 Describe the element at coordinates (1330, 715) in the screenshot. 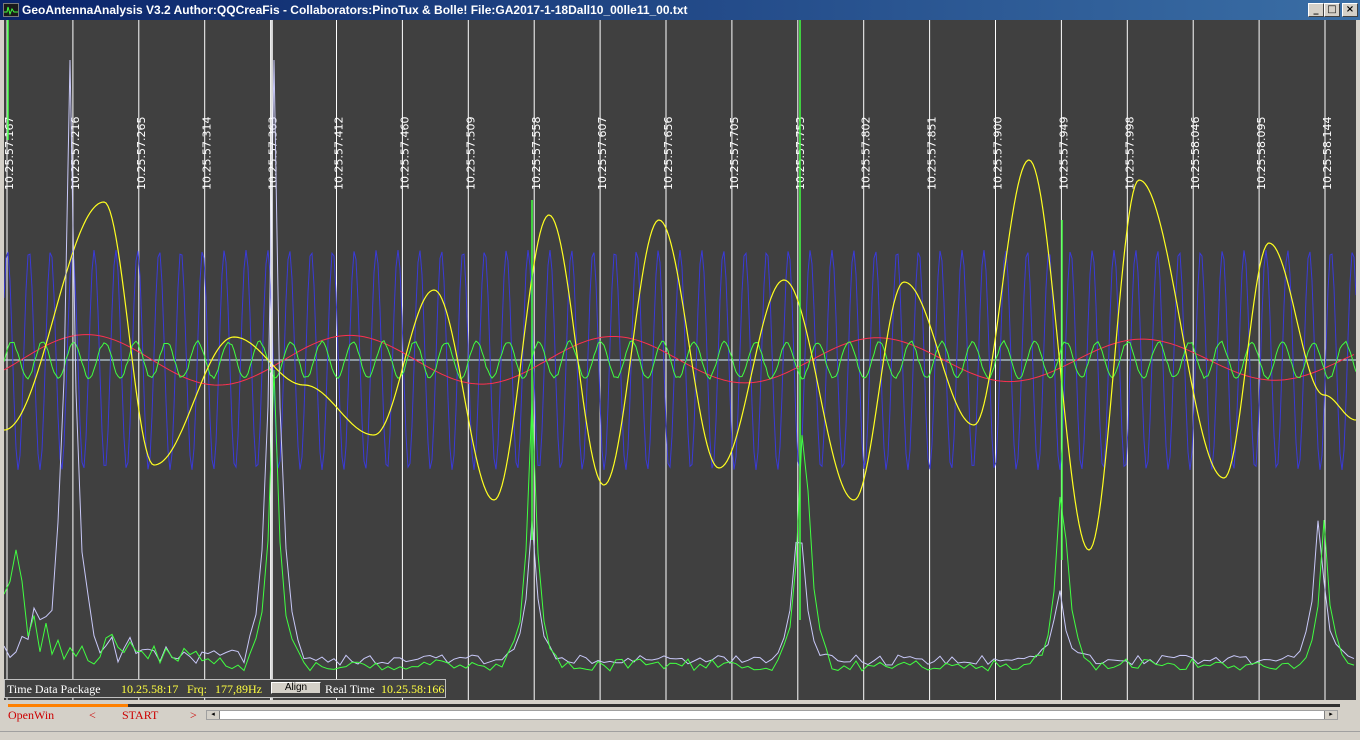

I see `scroll-right-arrow-icon: ▸` at that location.